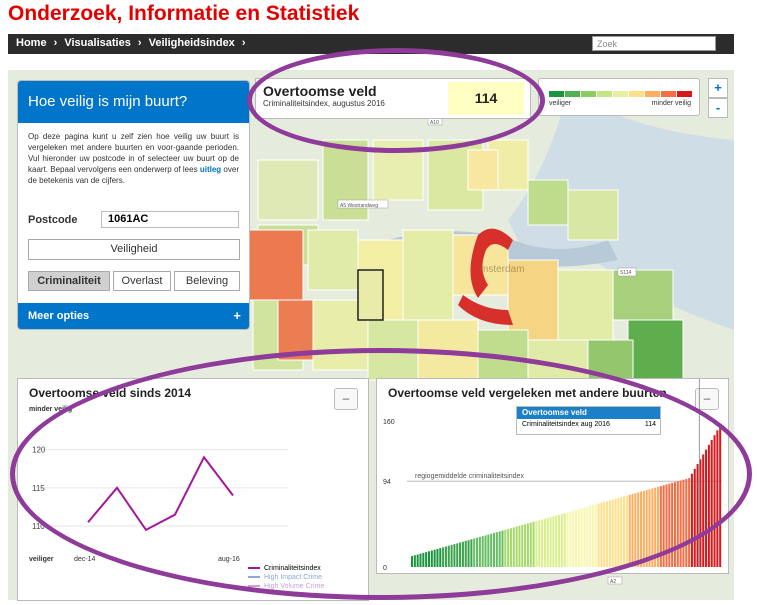  Describe the element at coordinates (237, 315) in the screenshot. I see `plus-icon: +` at that location.